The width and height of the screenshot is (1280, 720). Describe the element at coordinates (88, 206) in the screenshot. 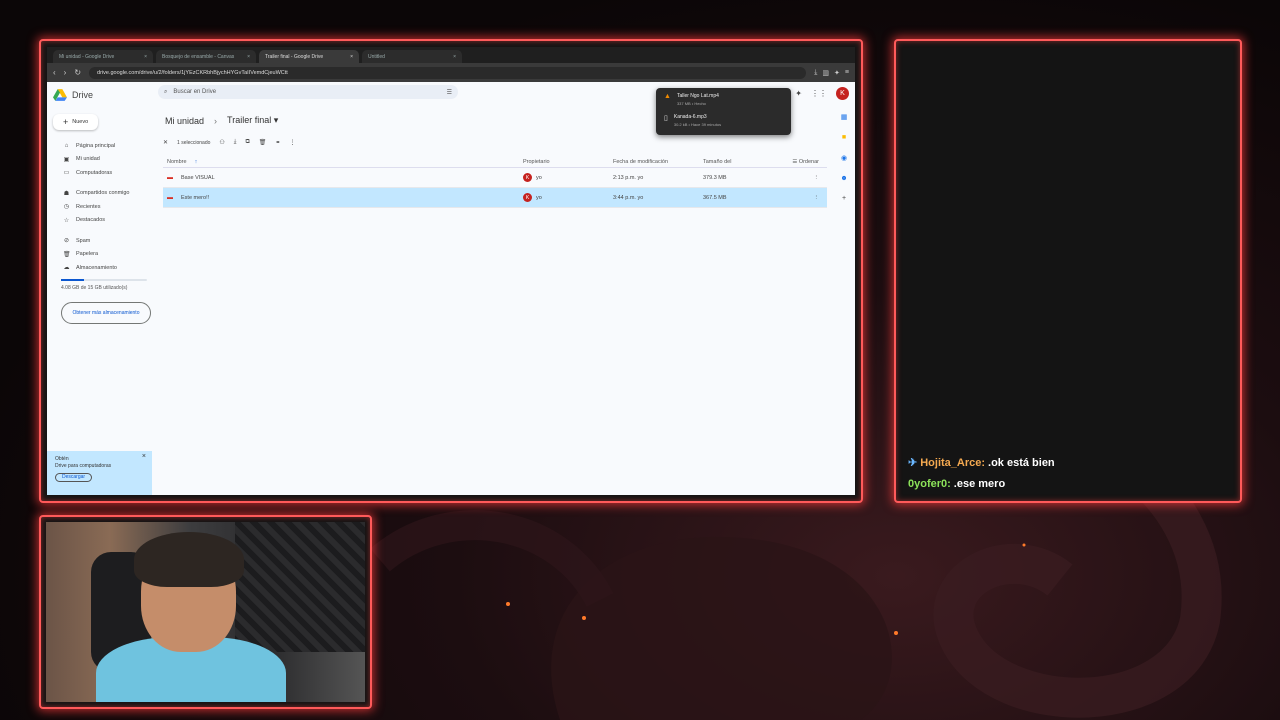

I see `nav-label: Recientes` at that location.